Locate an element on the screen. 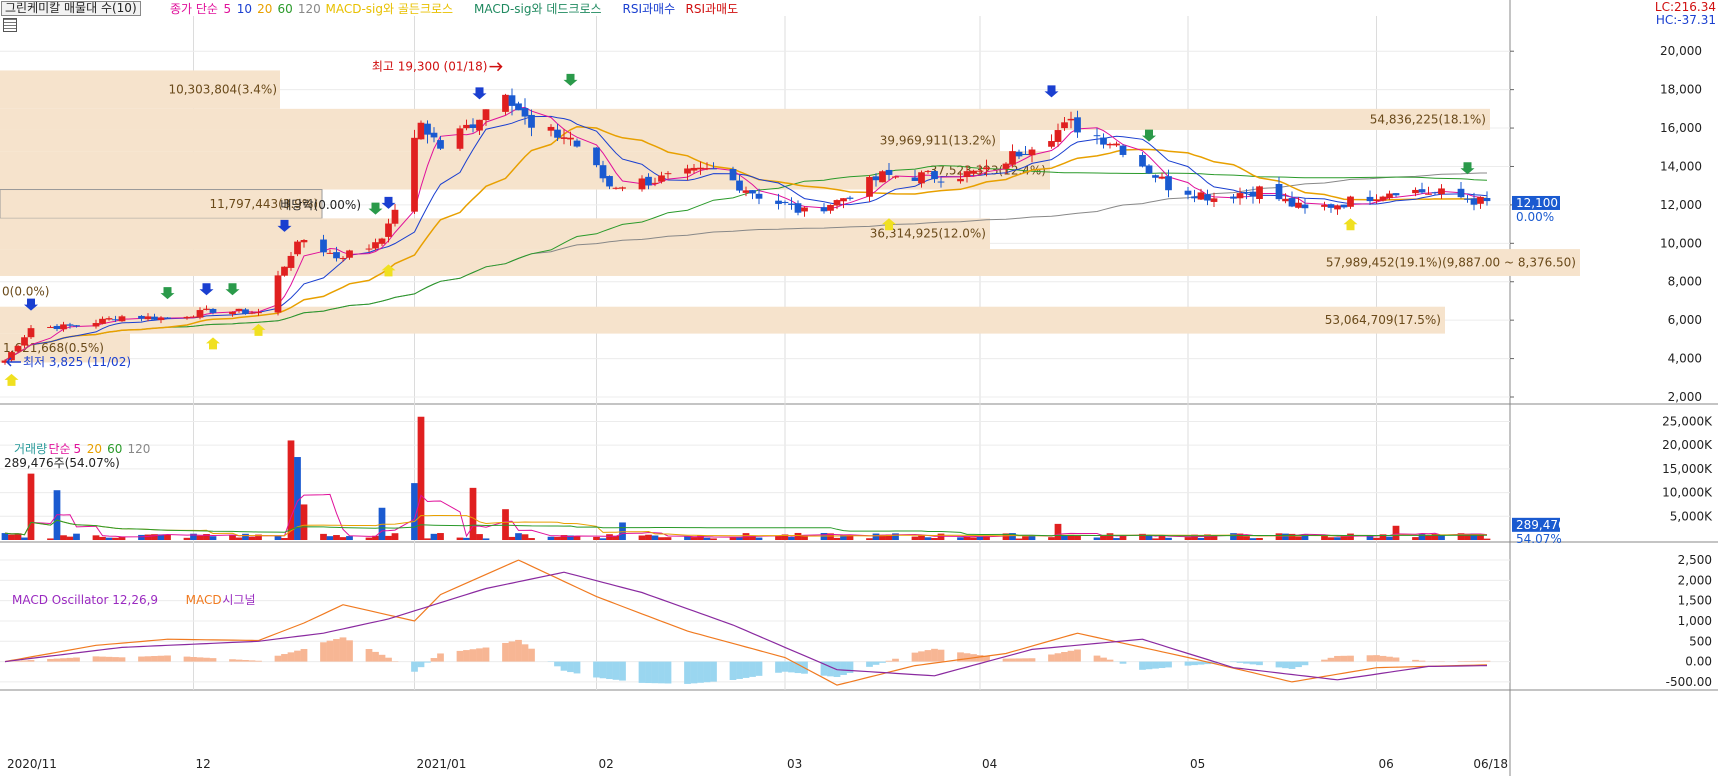 Image resolution: width=1718 pixels, height=776 pixels. macd-legend-item: MACD is located at coordinates (204, 600).